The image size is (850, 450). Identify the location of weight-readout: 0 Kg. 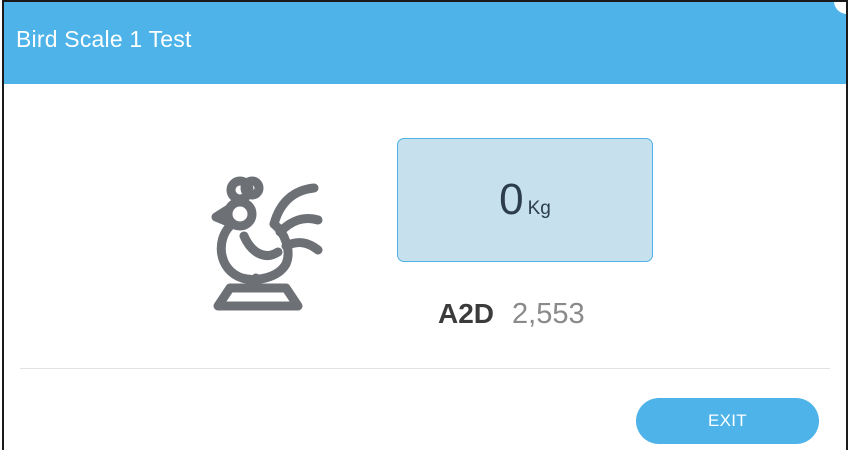
(525, 200).